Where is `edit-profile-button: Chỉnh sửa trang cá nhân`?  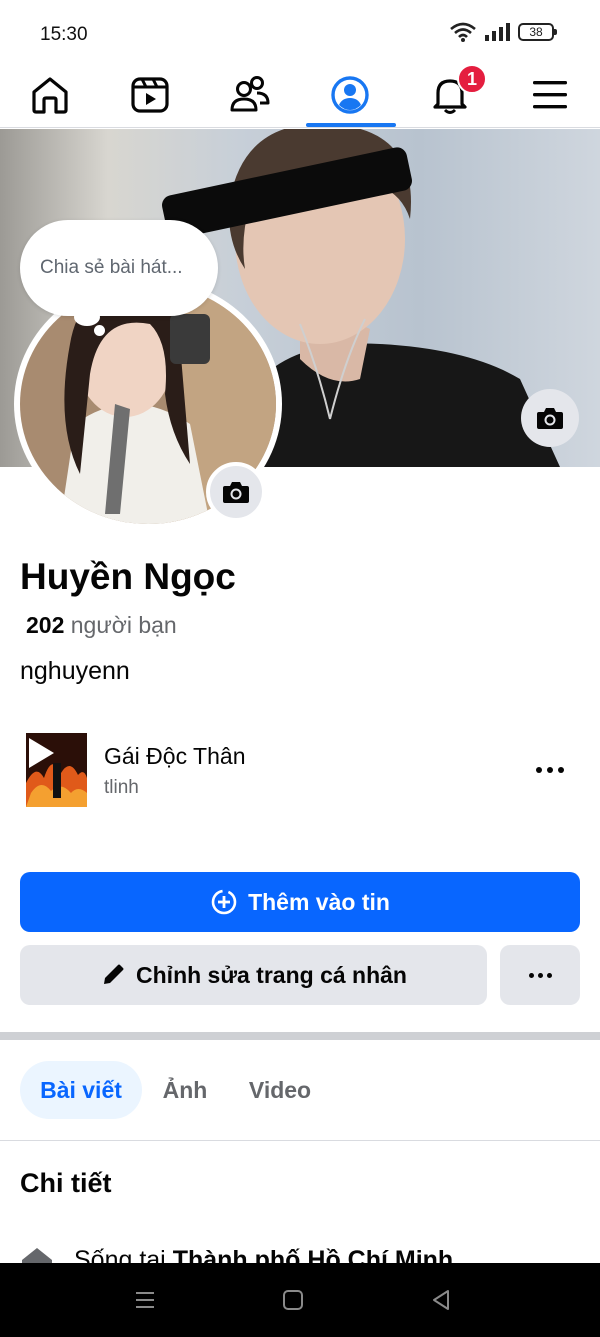 edit-profile-button: Chỉnh sửa trang cá nhân is located at coordinates (253, 975).